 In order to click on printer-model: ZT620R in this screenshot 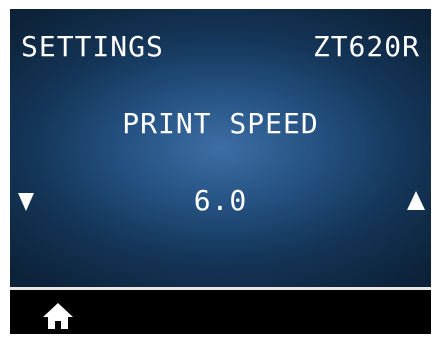, I will do `click(366, 46)`.